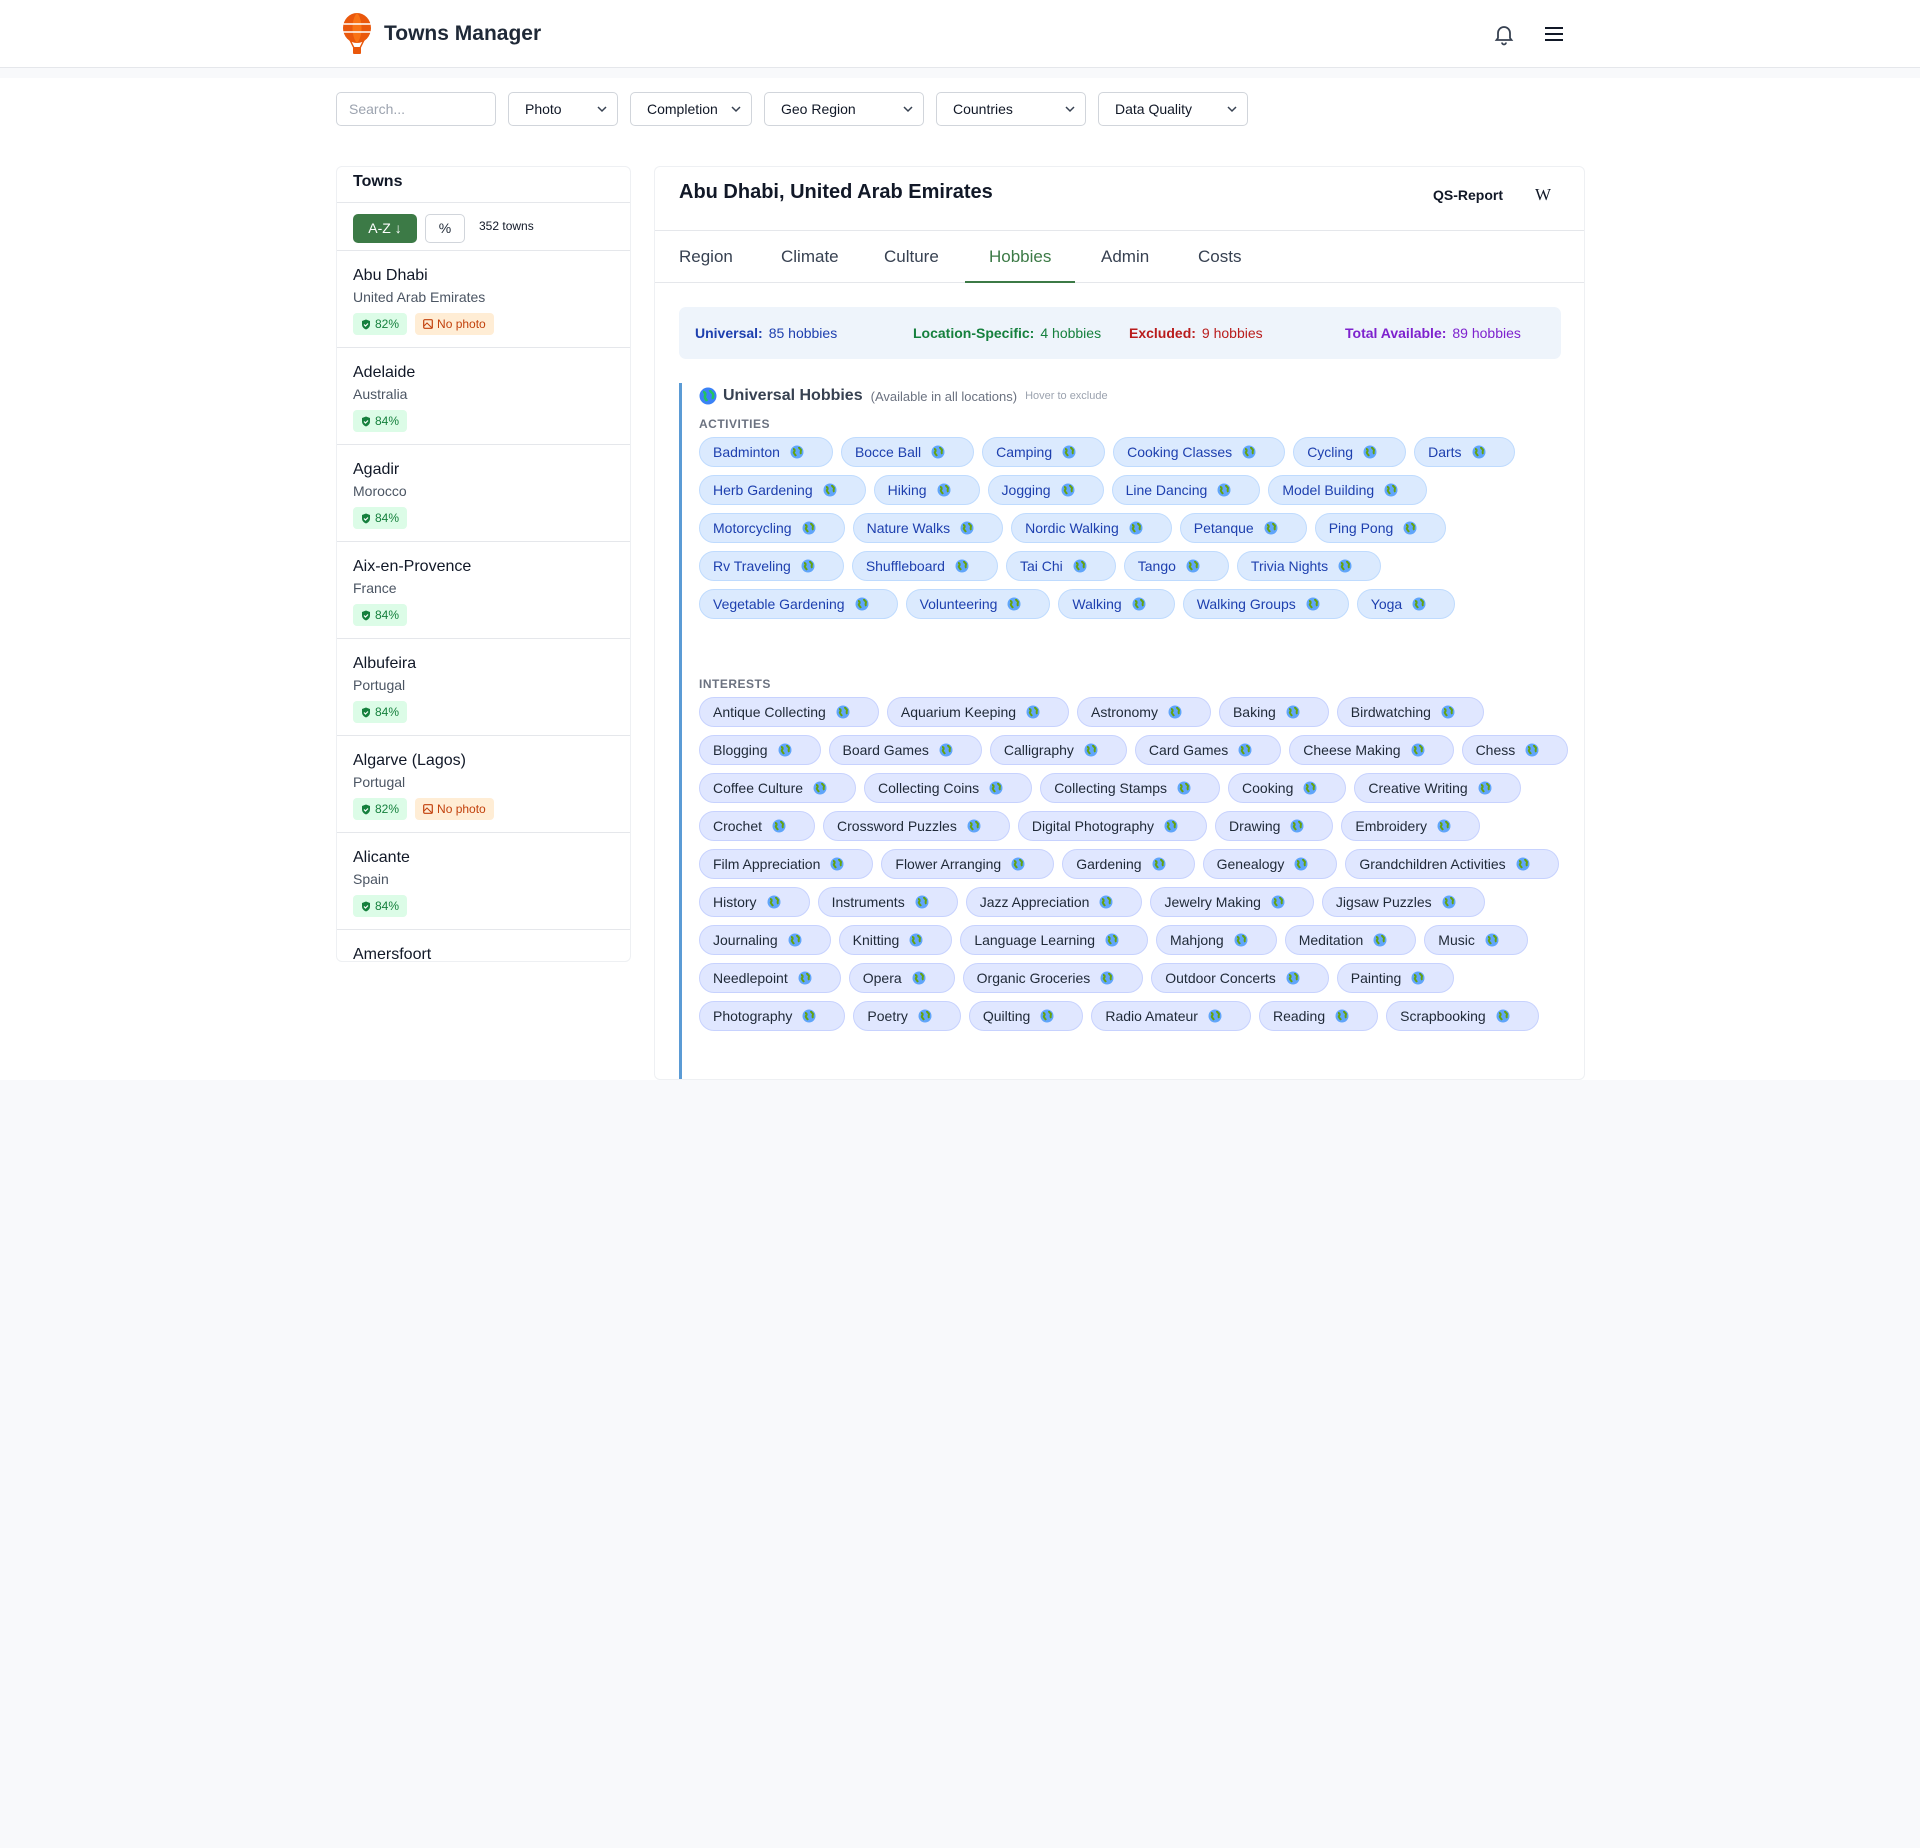  I want to click on hobby-chip: Grandchildren Activities, so click(1452, 864).